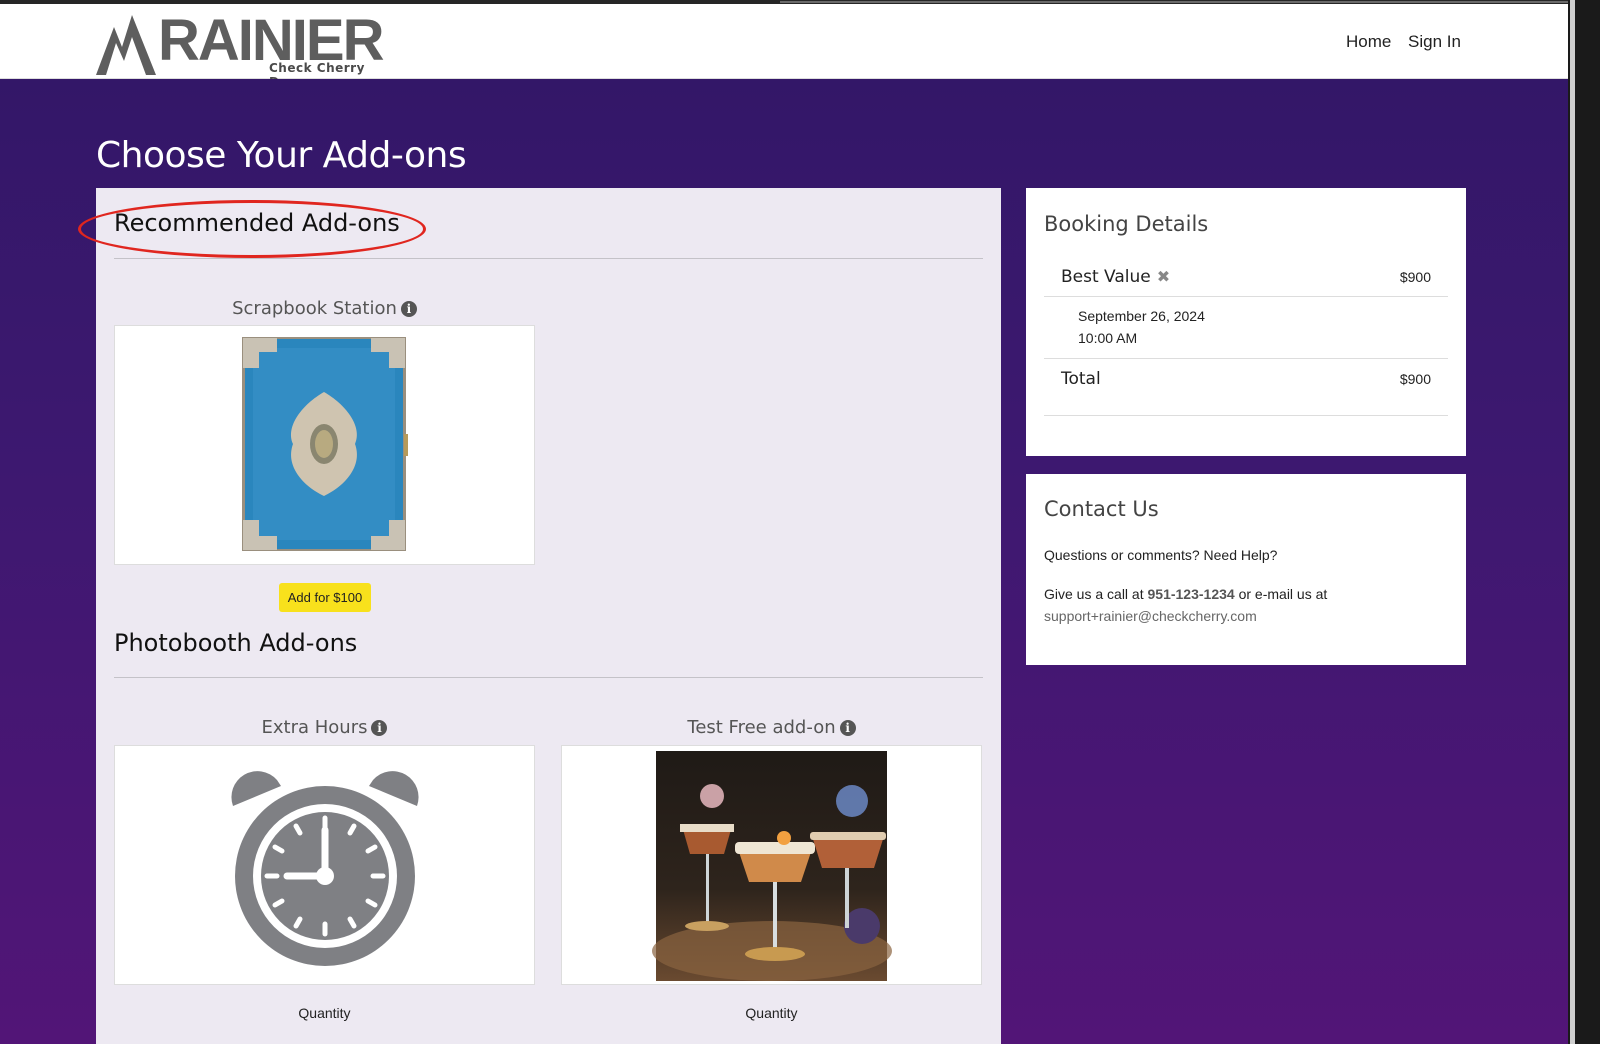  I want to click on addon-name: Scrapbook Station, so click(314, 308).